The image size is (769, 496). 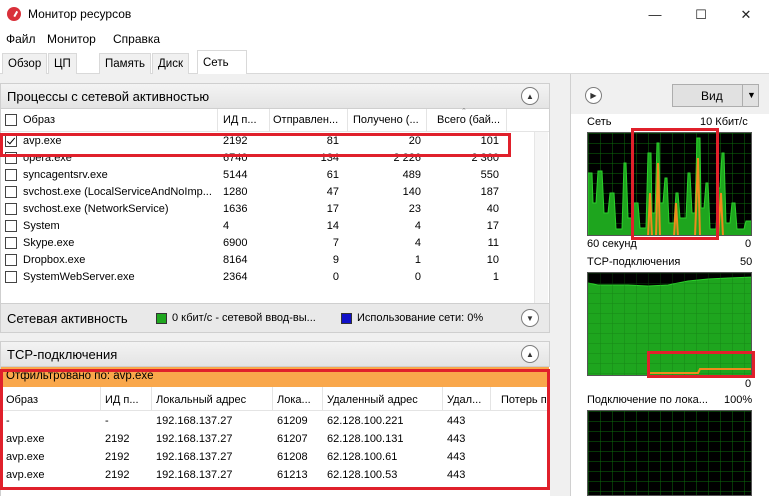 What do you see at coordinates (414, 141) in the screenshot?
I see `cell-received: 20` at bounding box center [414, 141].